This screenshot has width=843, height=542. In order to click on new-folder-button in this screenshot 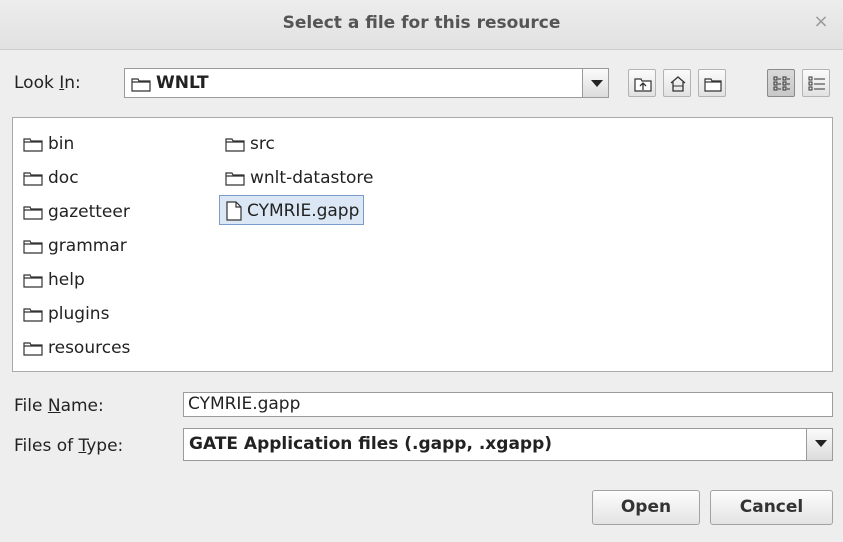, I will do `click(712, 83)`.